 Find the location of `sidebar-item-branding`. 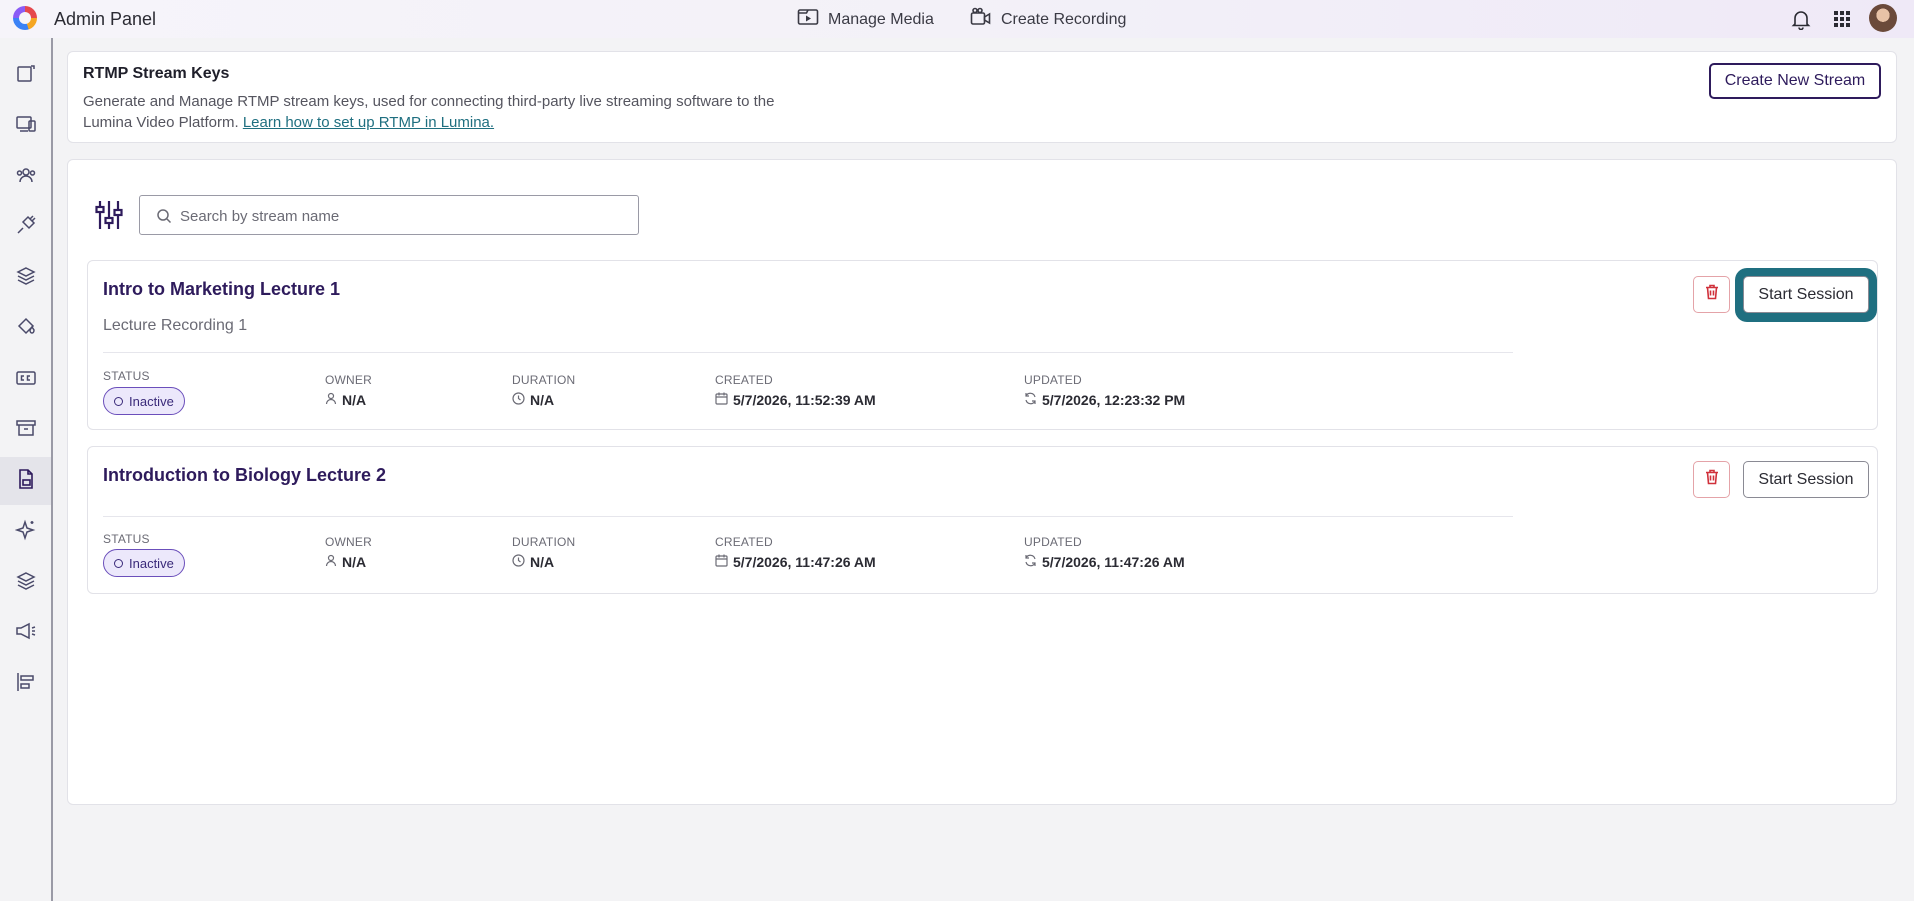

sidebar-item-branding is located at coordinates (25, 329).